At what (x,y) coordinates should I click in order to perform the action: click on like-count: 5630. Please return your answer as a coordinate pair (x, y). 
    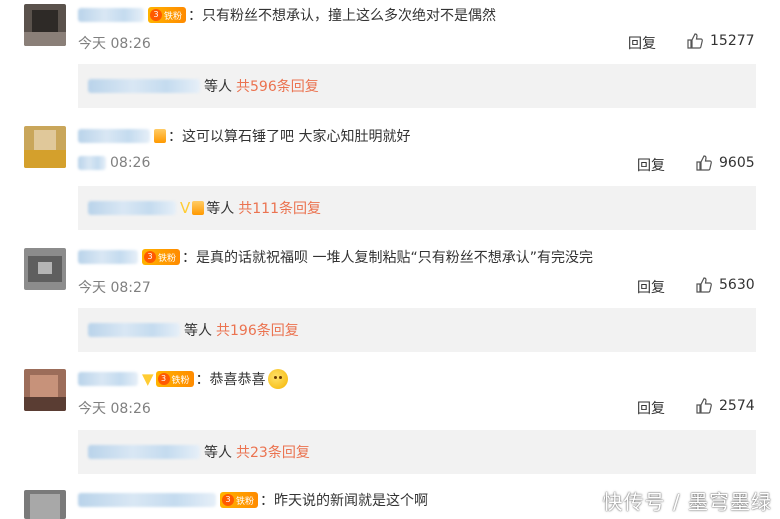
    Looking at the image, I should click on (737, 285).